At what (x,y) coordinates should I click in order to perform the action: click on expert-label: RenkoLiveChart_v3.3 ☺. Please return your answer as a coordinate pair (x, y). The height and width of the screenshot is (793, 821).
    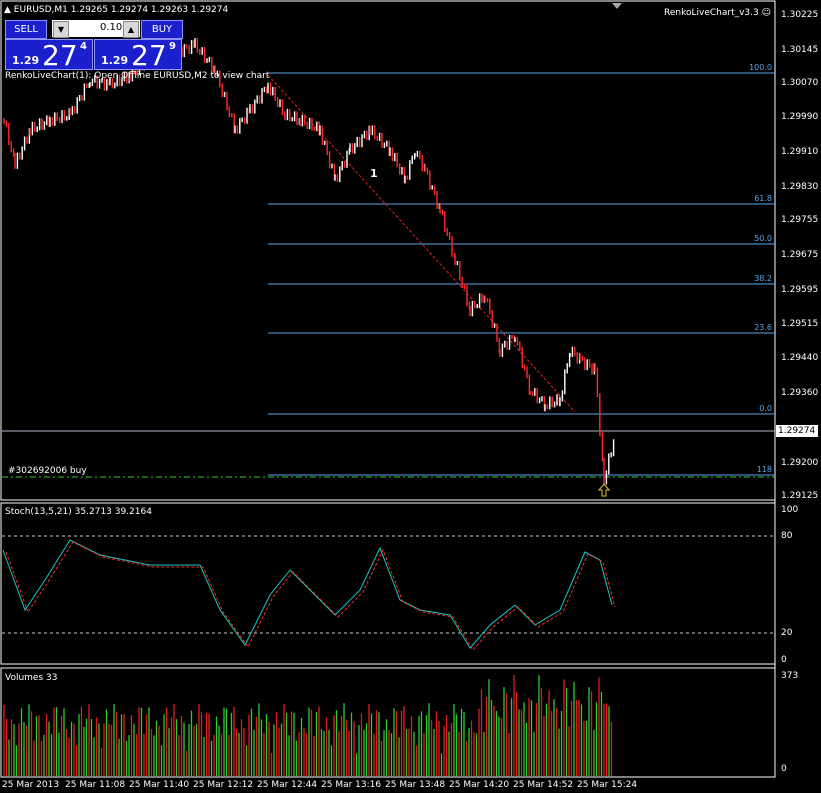
    Looking at the image, I should click on (717, 13).